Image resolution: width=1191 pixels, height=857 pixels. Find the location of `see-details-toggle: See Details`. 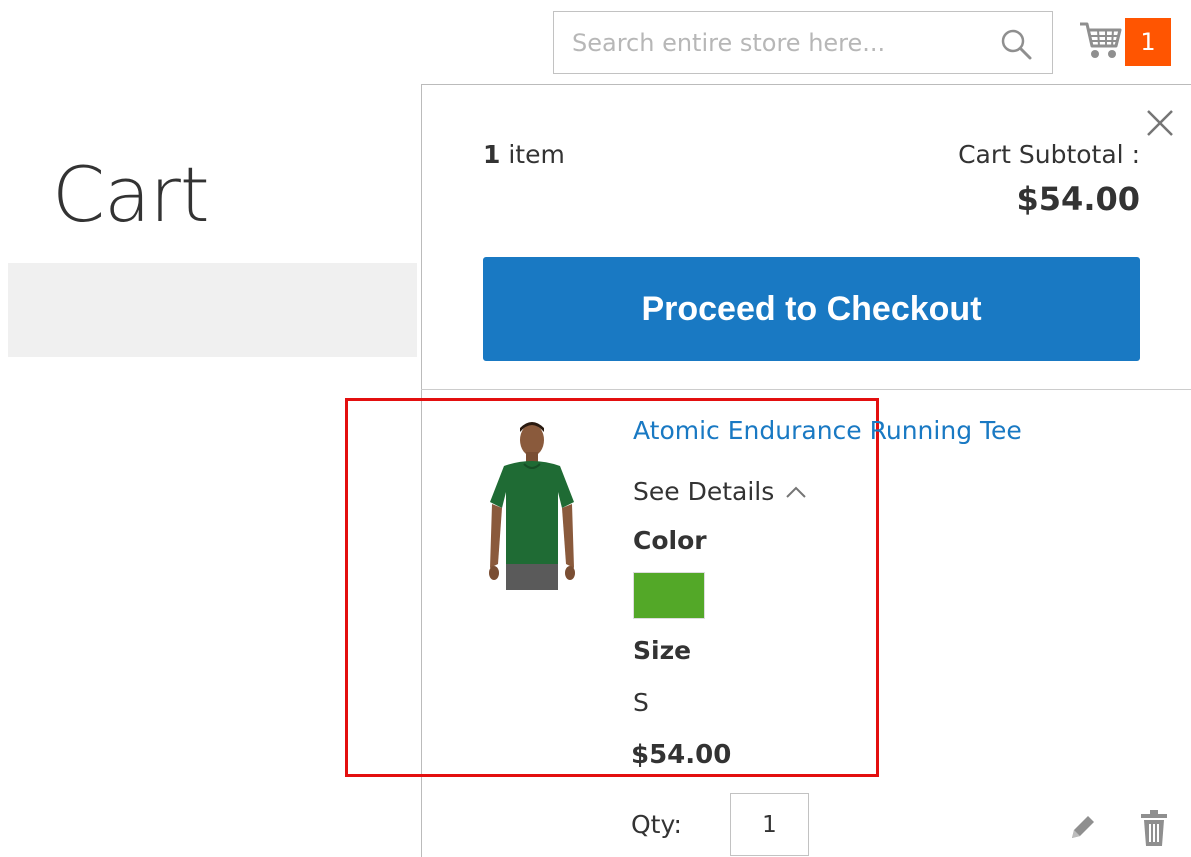

see-details-toggle: See Details is located at coordinates (720, 491).